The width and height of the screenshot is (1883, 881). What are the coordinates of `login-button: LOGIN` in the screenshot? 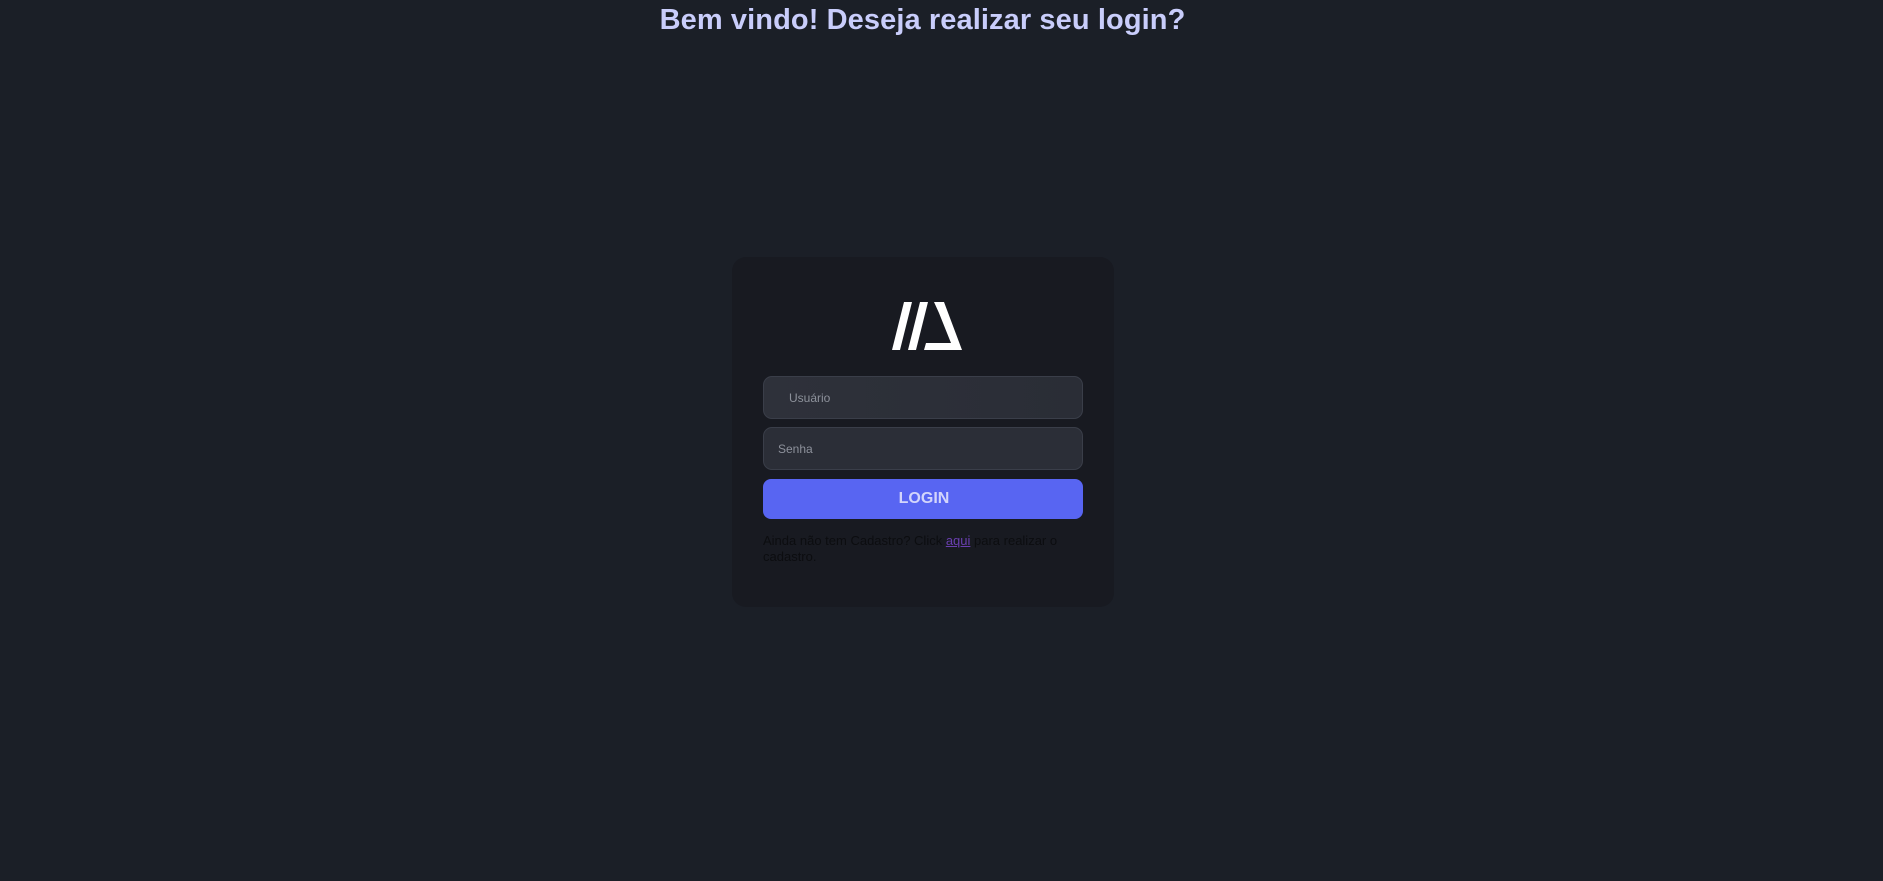 It's located at (923, 499).